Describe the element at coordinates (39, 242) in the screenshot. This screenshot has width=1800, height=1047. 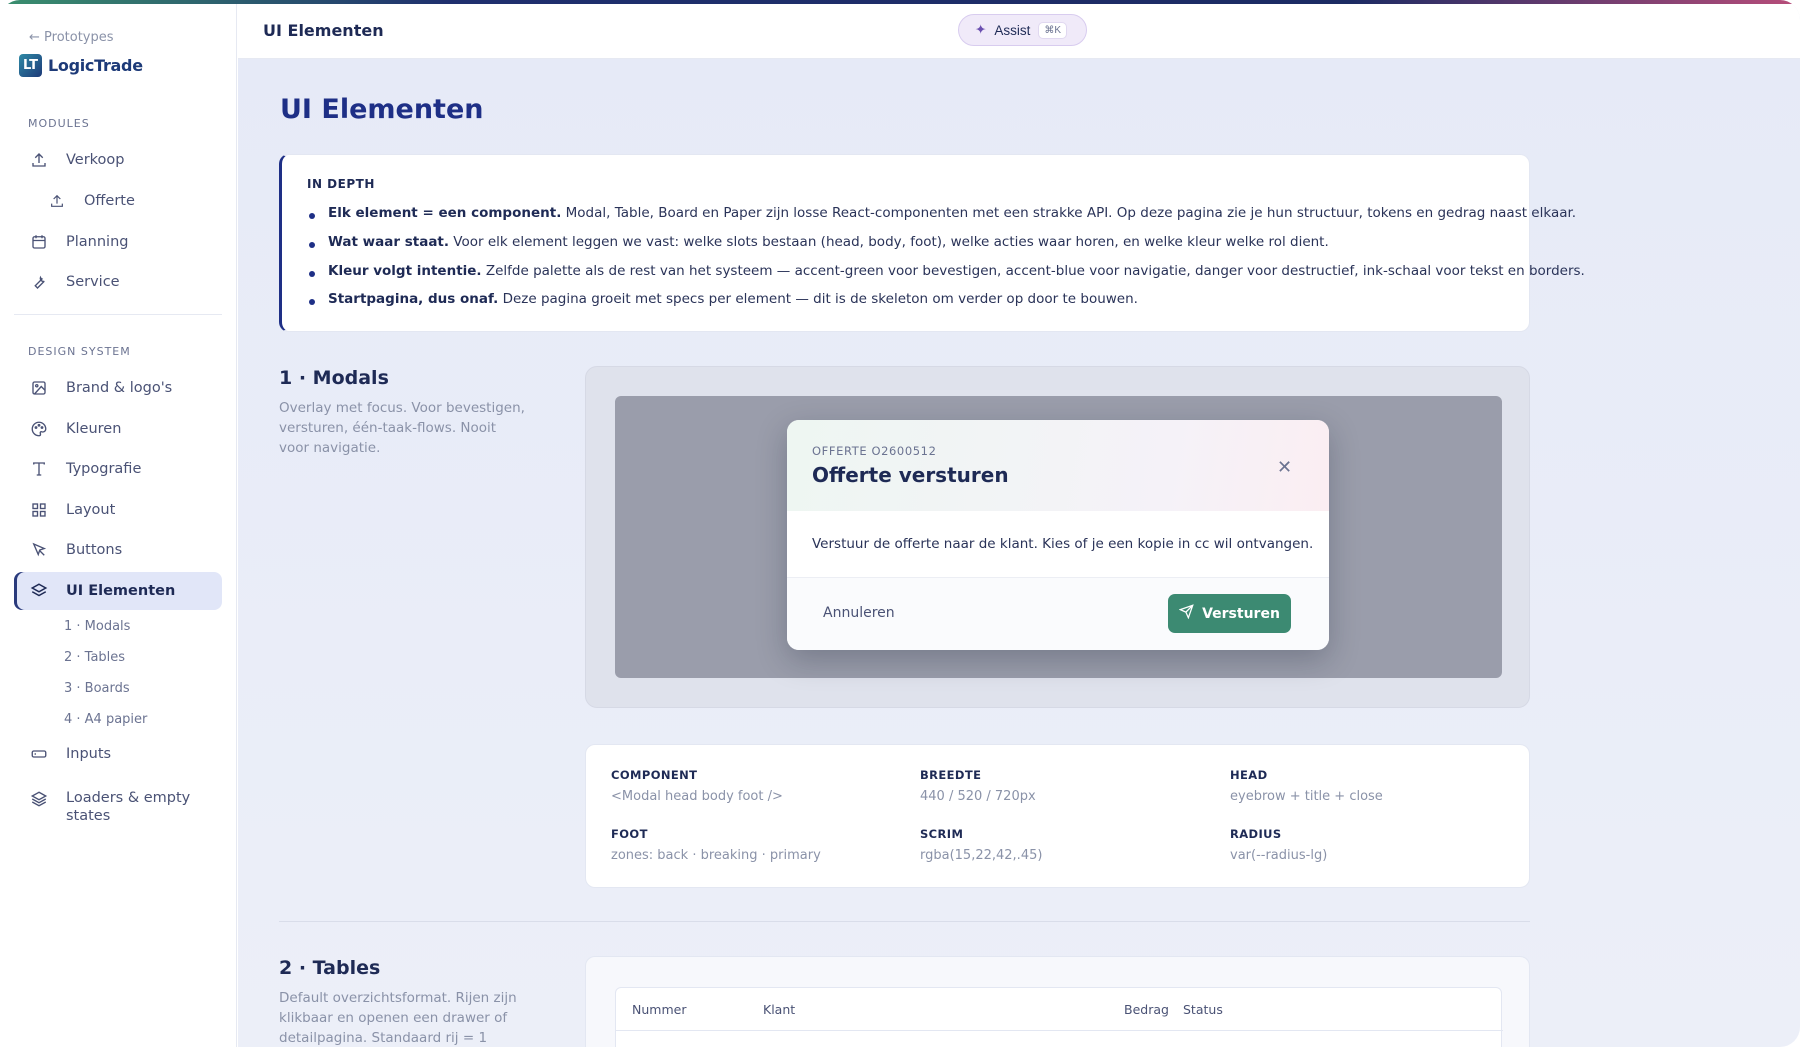
I see `calendar-icon` at that location.